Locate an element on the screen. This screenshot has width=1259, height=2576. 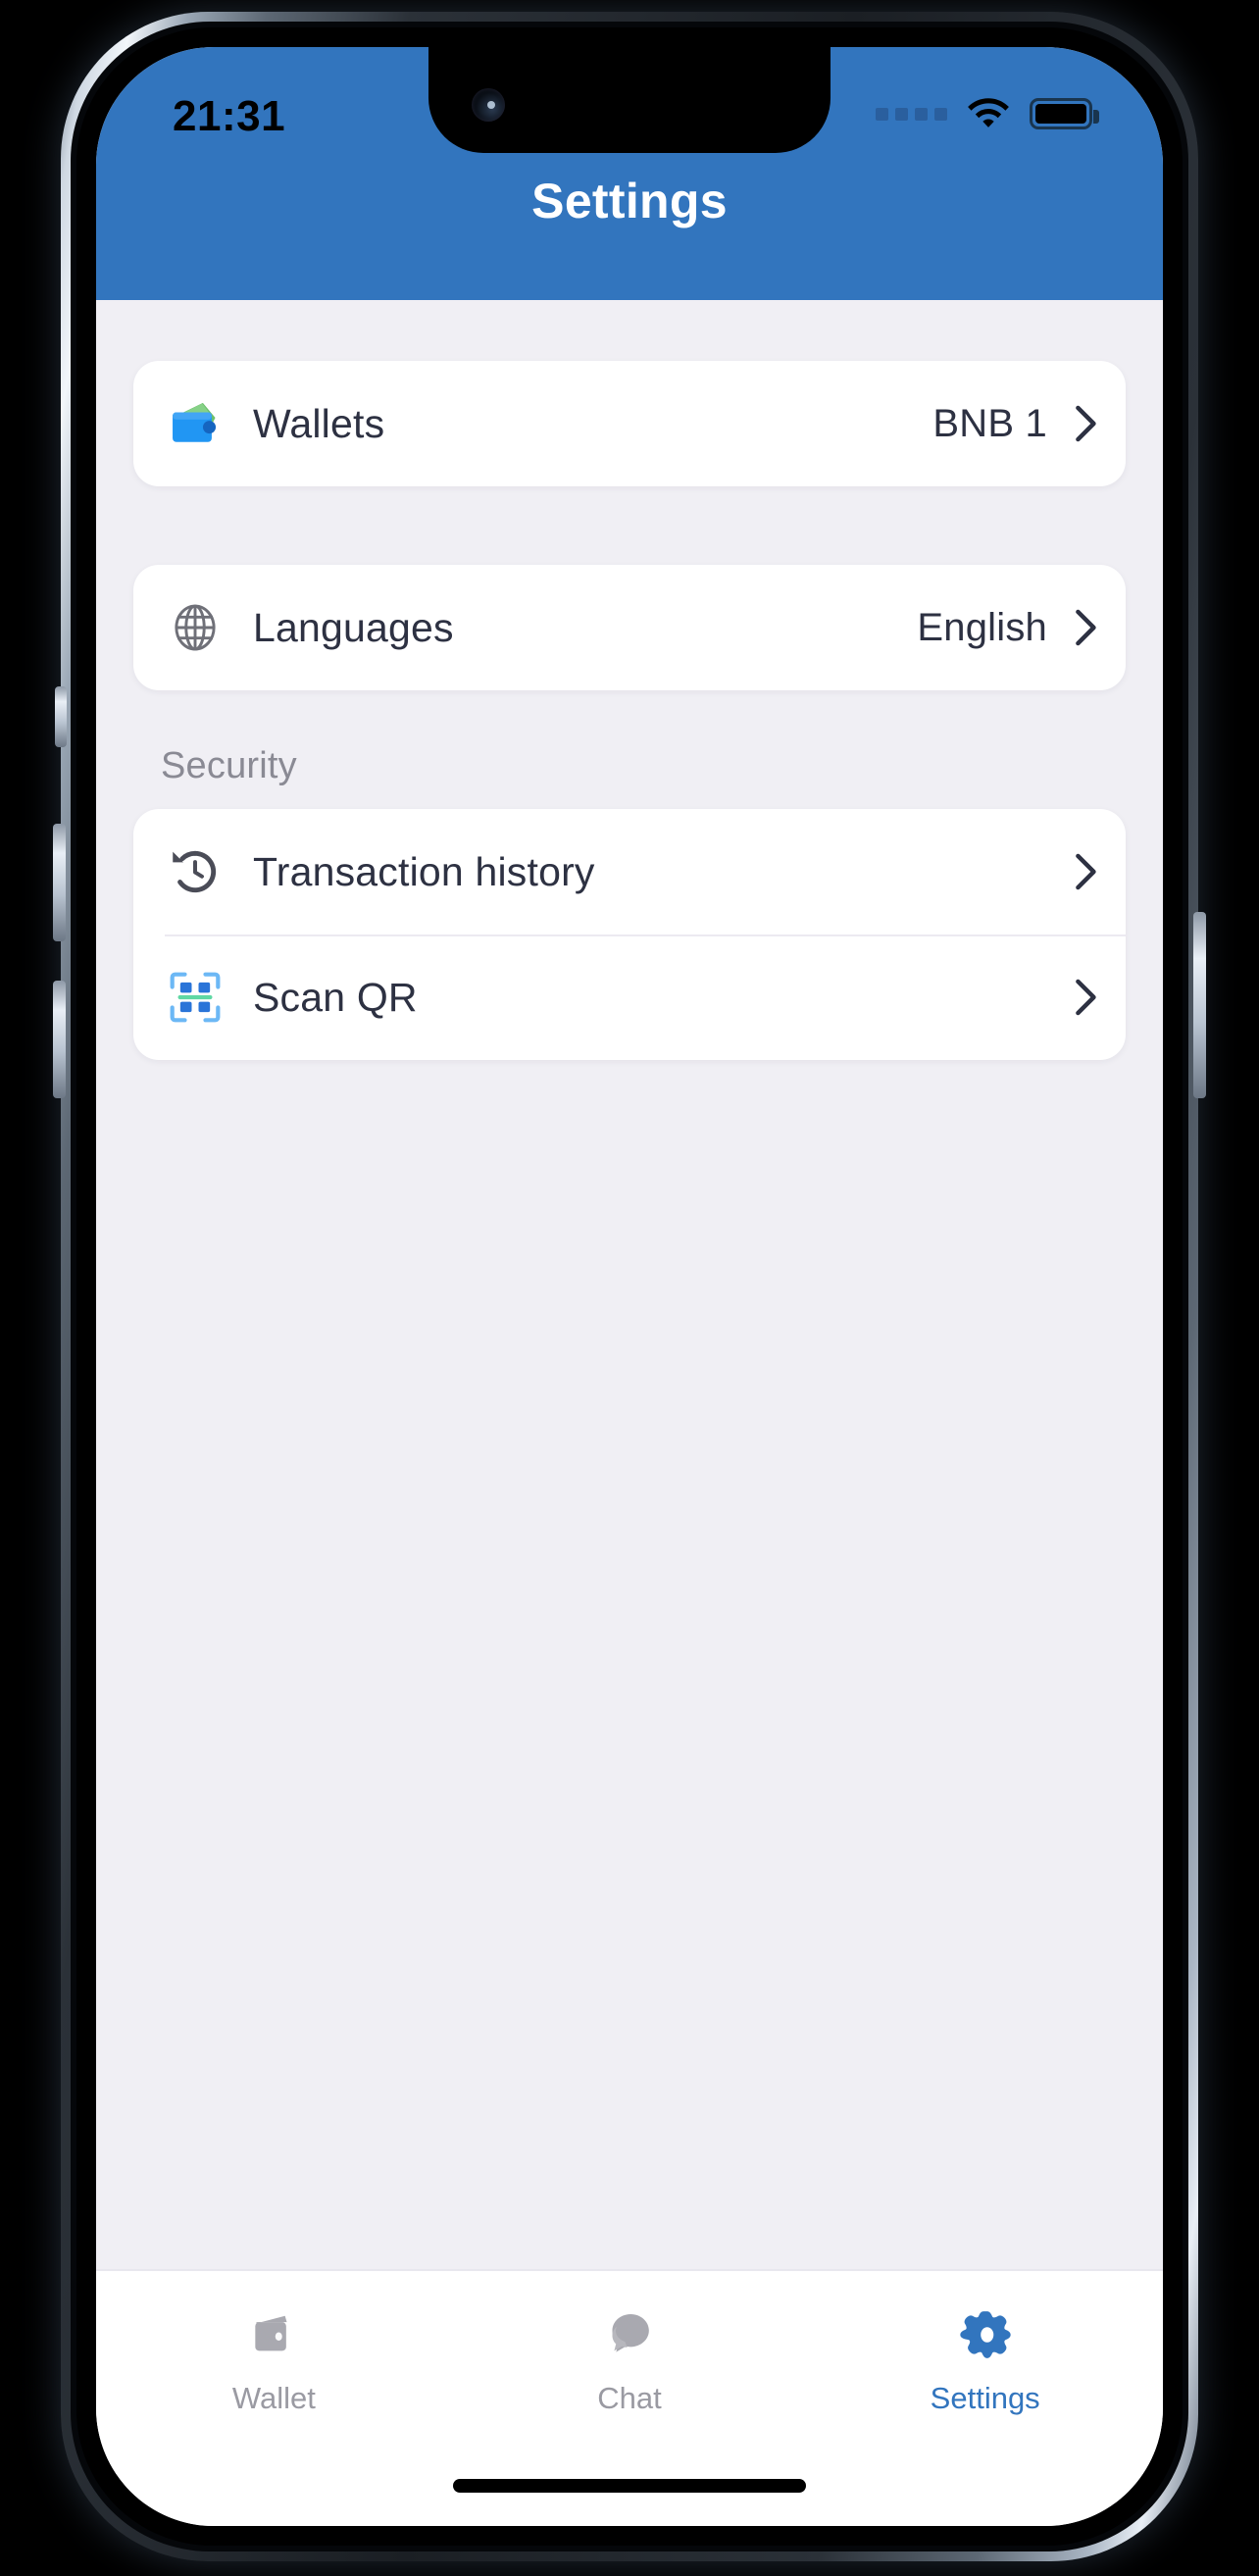
settings-row-transaction-history: Transaction history is located at coordinates (629, 871).